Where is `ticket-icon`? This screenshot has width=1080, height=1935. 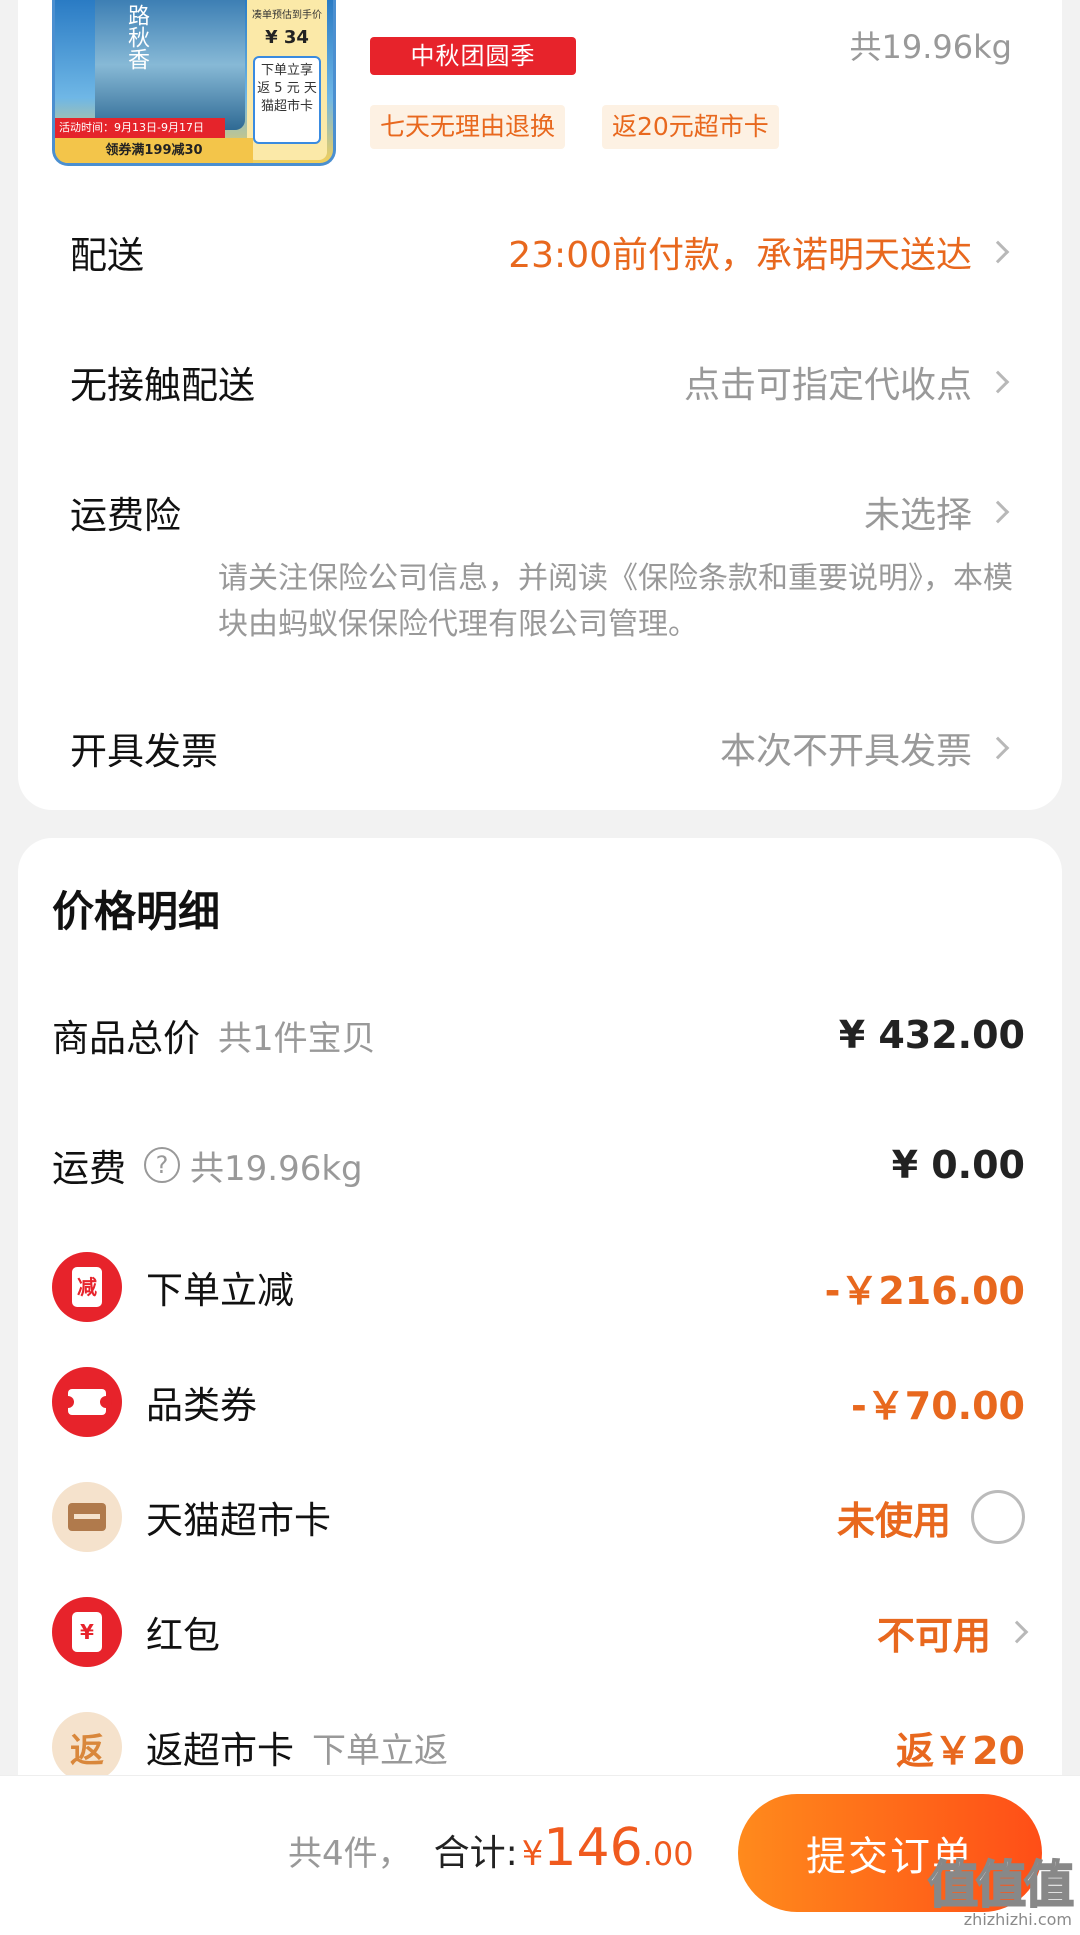 ticket-icon is located at coordinates (87, 1402).